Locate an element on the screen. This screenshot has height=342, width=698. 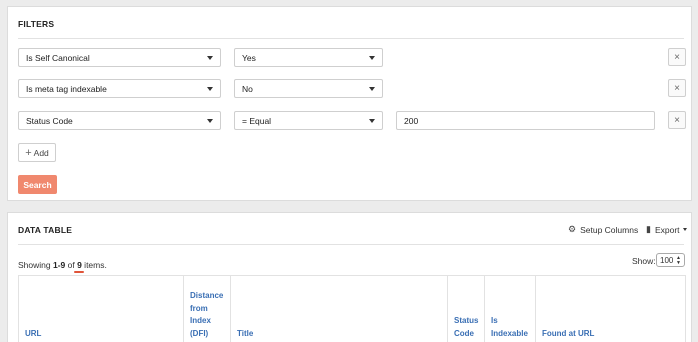
gear-icon: ⚙ is located at coordinates (572, 229).